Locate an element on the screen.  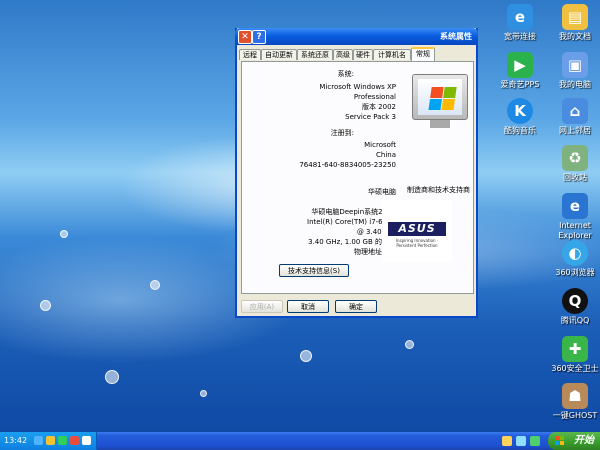
desktop-icon-broadband: e 宽带连接 is located at coordinates (520, 23).